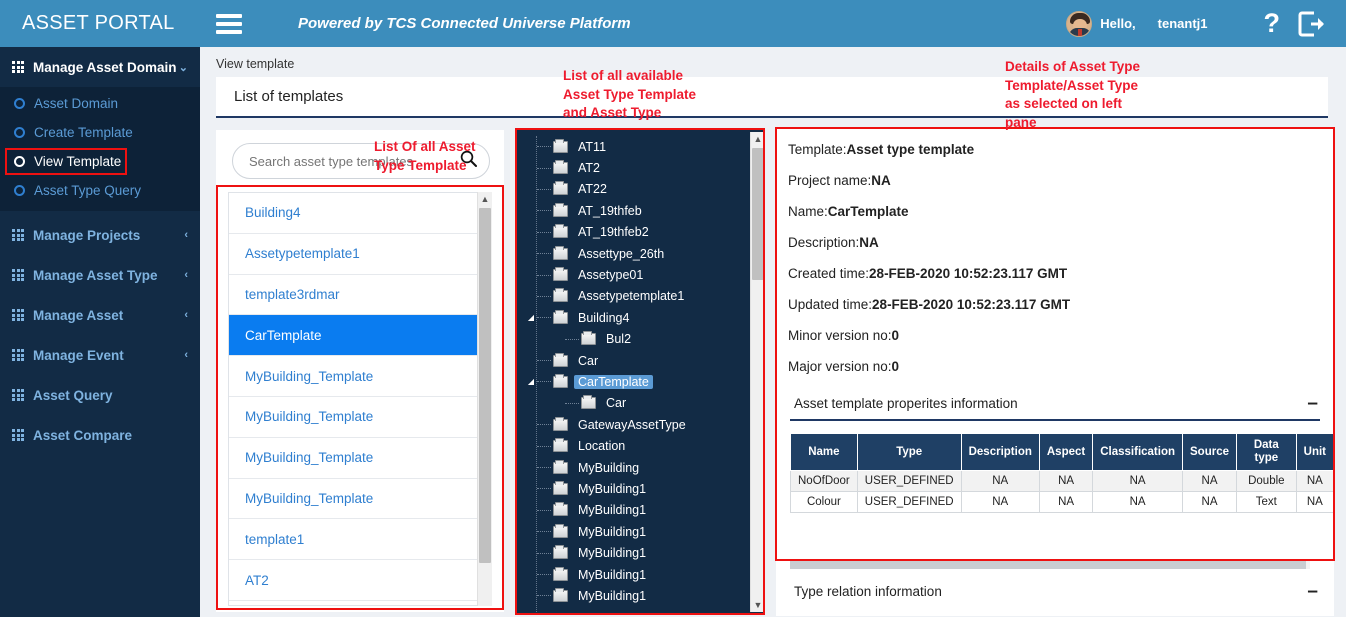 The image size is (1346, 617). What do you see at coordinates (100, 67) in the screenshot?
I see `sidebar-group-manage-asset-domain: Manage Asset Domain ⌄` at bounding box center [100, 67].